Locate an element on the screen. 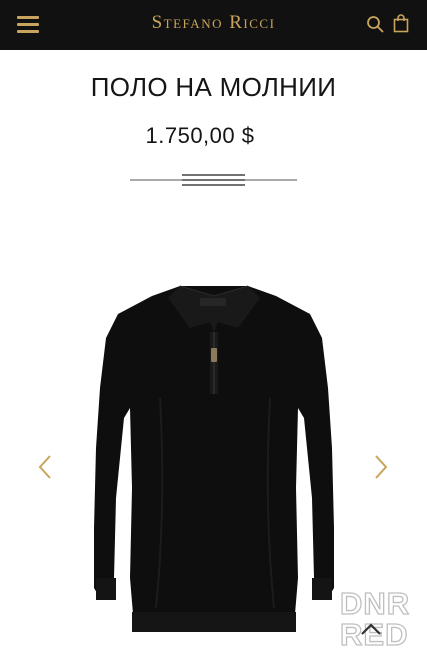  brand-logo: Stefano Ricci is located at coordinates (213, 23).